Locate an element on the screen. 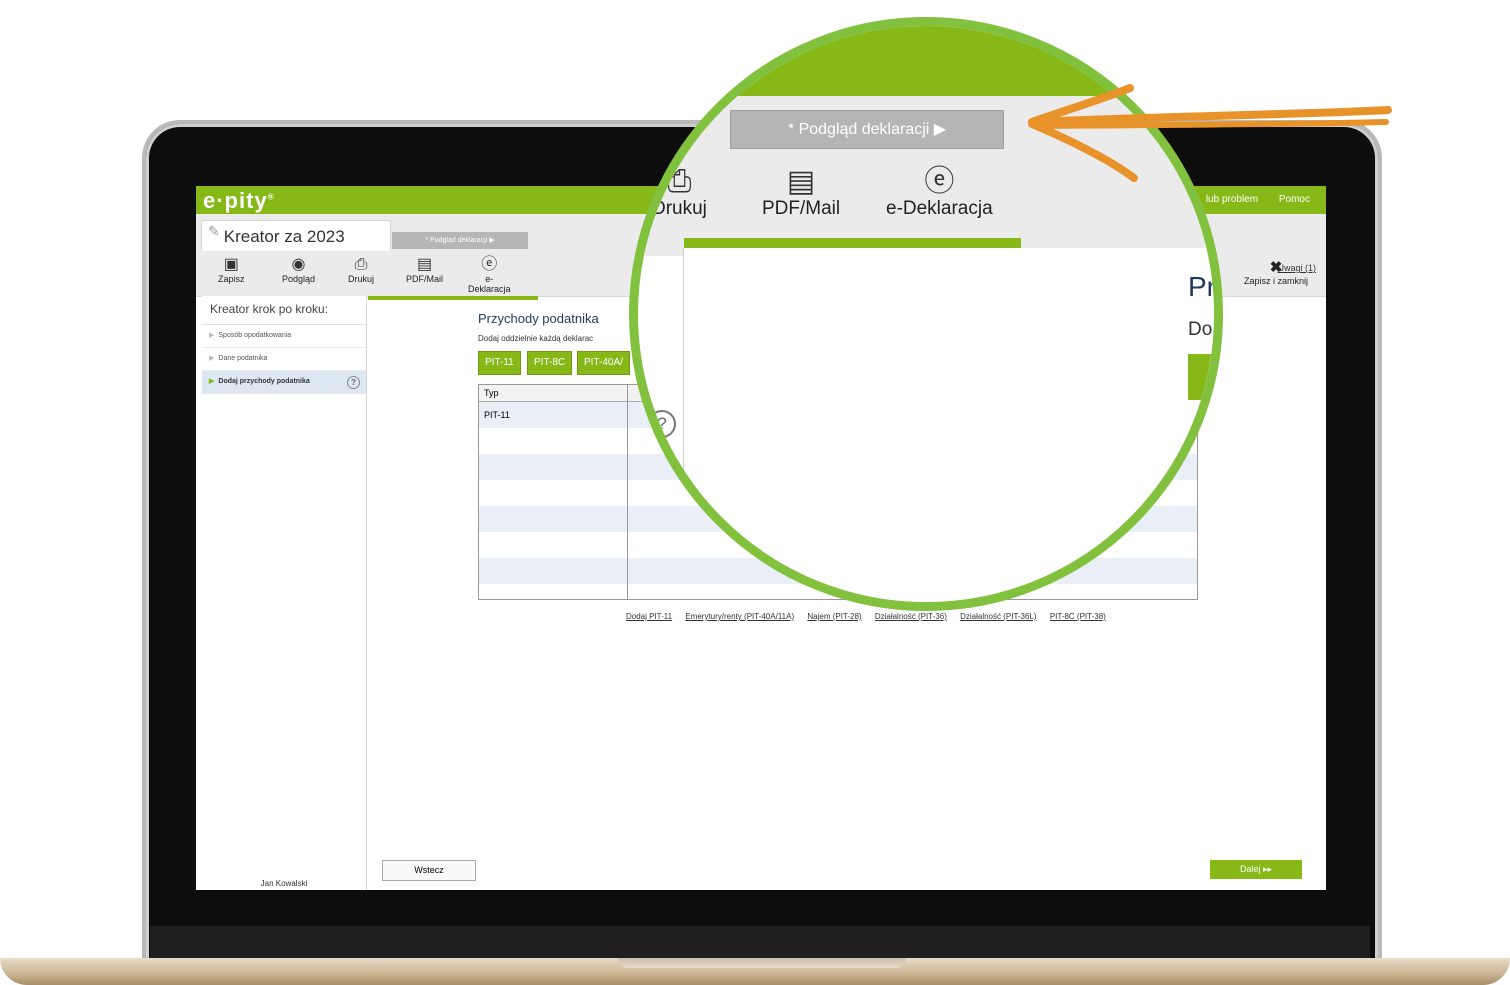 The image size is (1510, 985). preview-tab: * Podgląd deklaracji ▶ is located at coordinates (460, 240).